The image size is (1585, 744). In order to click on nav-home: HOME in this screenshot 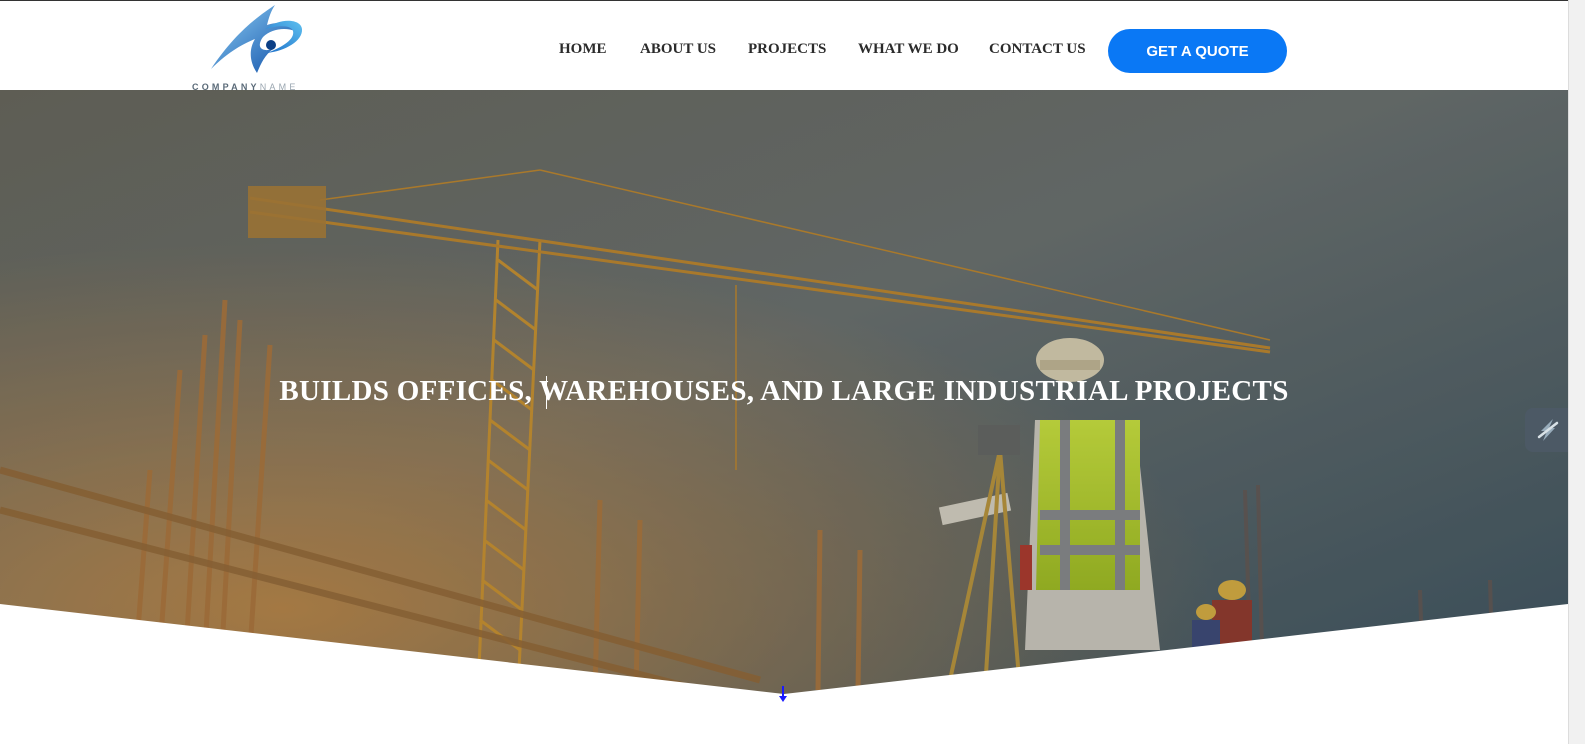, I will do `click(583, 49)`.